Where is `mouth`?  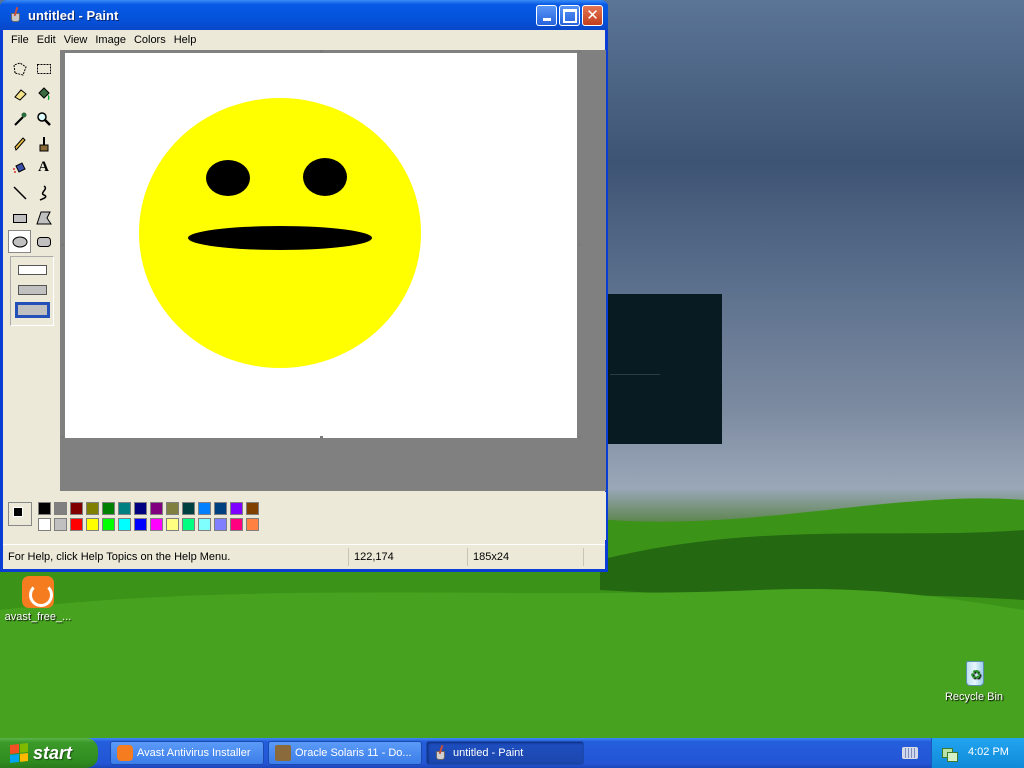
mouth is located at coordinates (280, 238).